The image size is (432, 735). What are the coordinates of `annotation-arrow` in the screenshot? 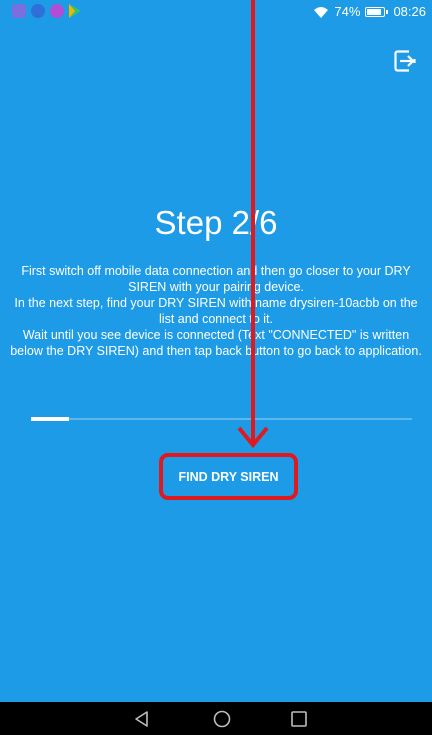 It's located at (253, 224).